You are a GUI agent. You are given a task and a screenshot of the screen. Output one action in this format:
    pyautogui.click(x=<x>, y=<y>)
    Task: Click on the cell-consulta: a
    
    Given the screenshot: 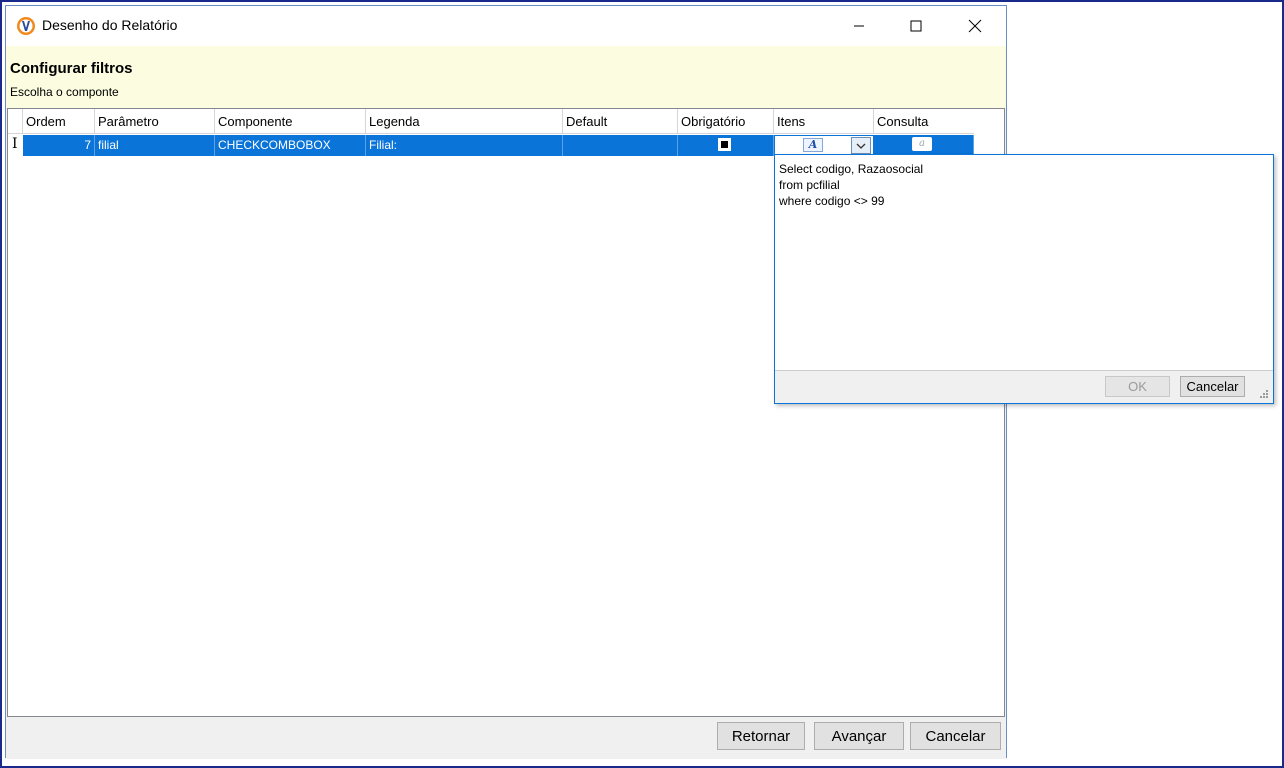 What is the action you would take?
    pyautogui.click(x=924, y=145)
    